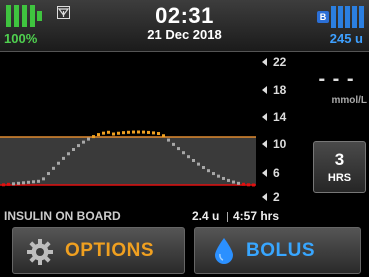  Describe the element at coordinates (224, 251) in the screenshot. I see `insulin-drop-icon` at that location.